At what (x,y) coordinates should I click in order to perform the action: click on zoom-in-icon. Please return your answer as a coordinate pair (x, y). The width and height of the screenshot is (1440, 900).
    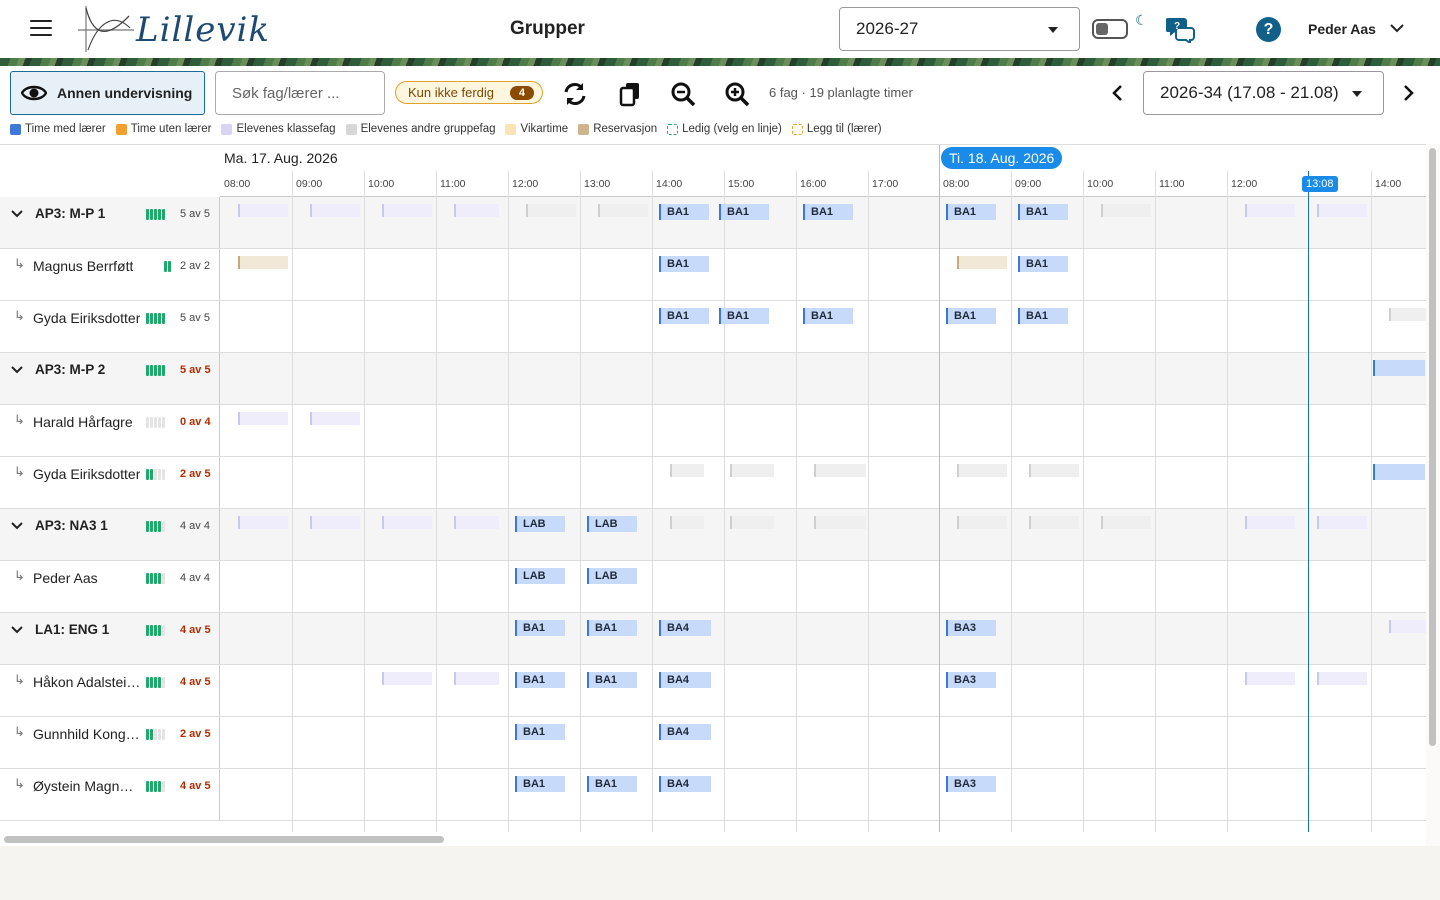
    Looking at the image, I should click on (737, 94).